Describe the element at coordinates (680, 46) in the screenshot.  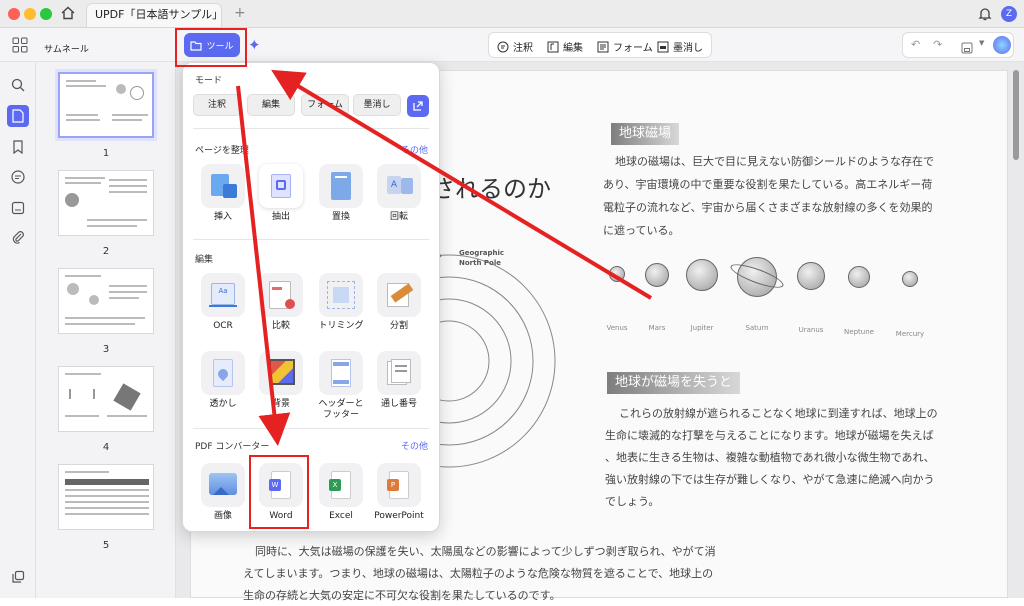
I see `redact-tool-button: 墨消し` at that location.